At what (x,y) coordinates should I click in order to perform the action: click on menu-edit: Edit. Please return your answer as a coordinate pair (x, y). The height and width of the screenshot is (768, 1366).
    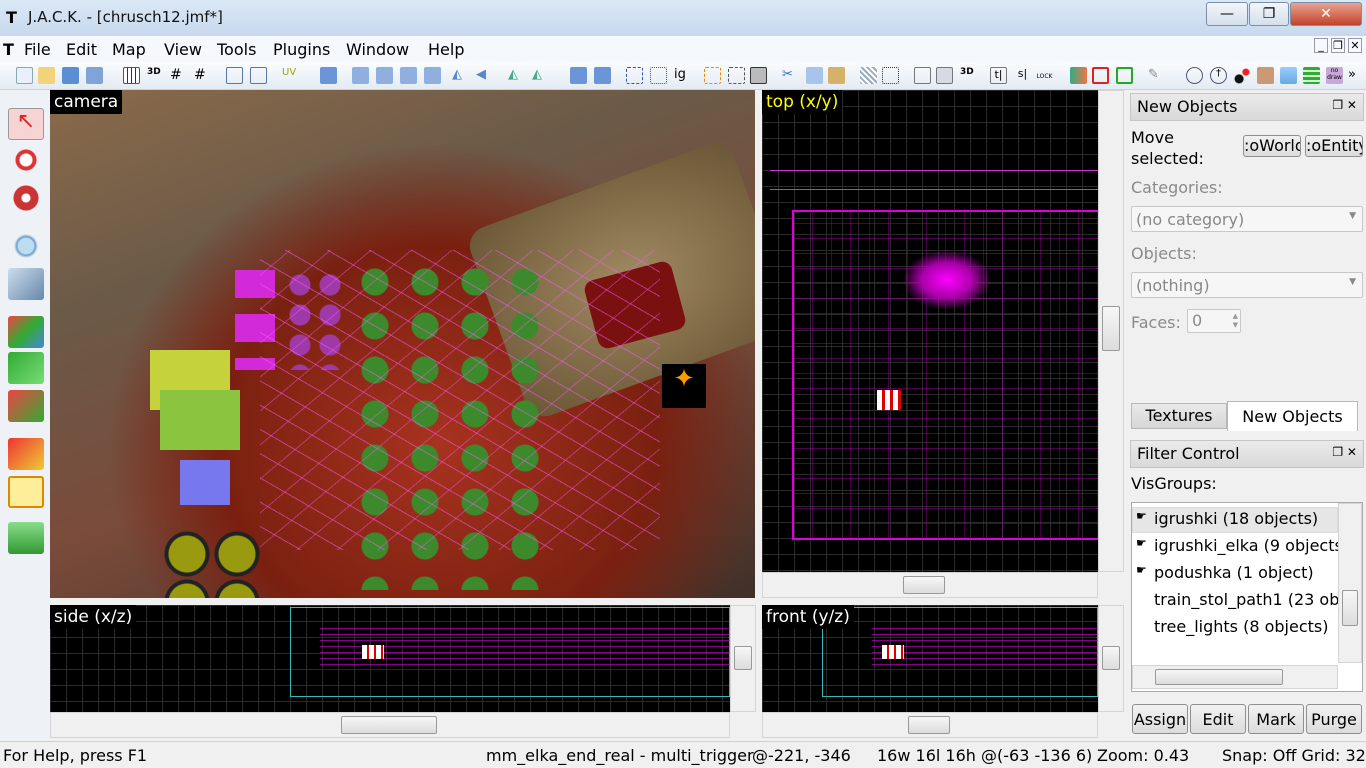
    Looking at the image, I should click on (81, 49).